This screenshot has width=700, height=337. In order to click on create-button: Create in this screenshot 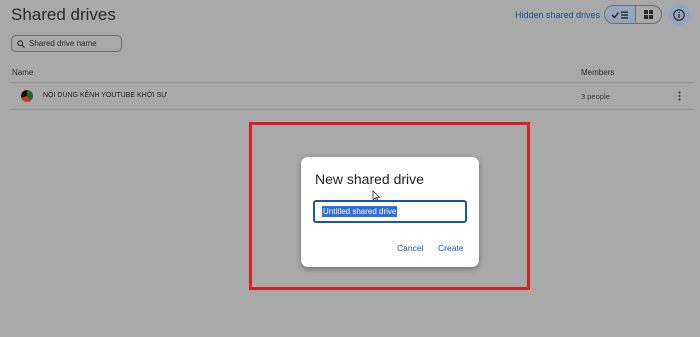, I will do `click(451, 248)`.